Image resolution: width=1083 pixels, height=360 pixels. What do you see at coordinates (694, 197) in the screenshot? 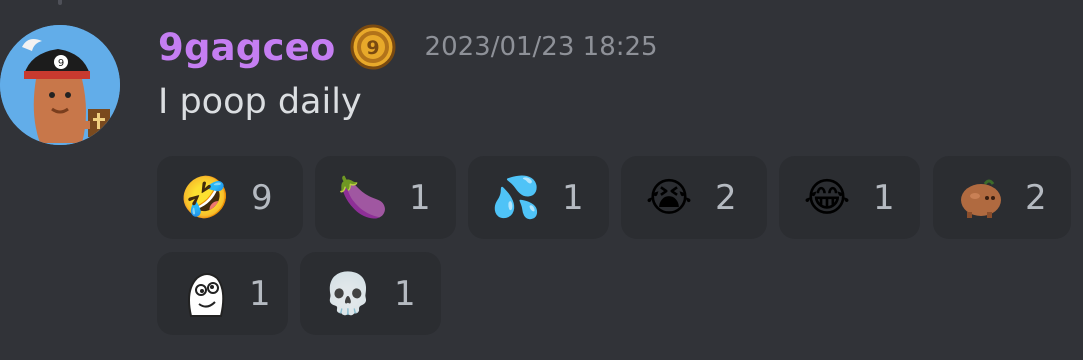
I see `reaction-loudly-crying: 😭 2` at bounding box center [694, 197].